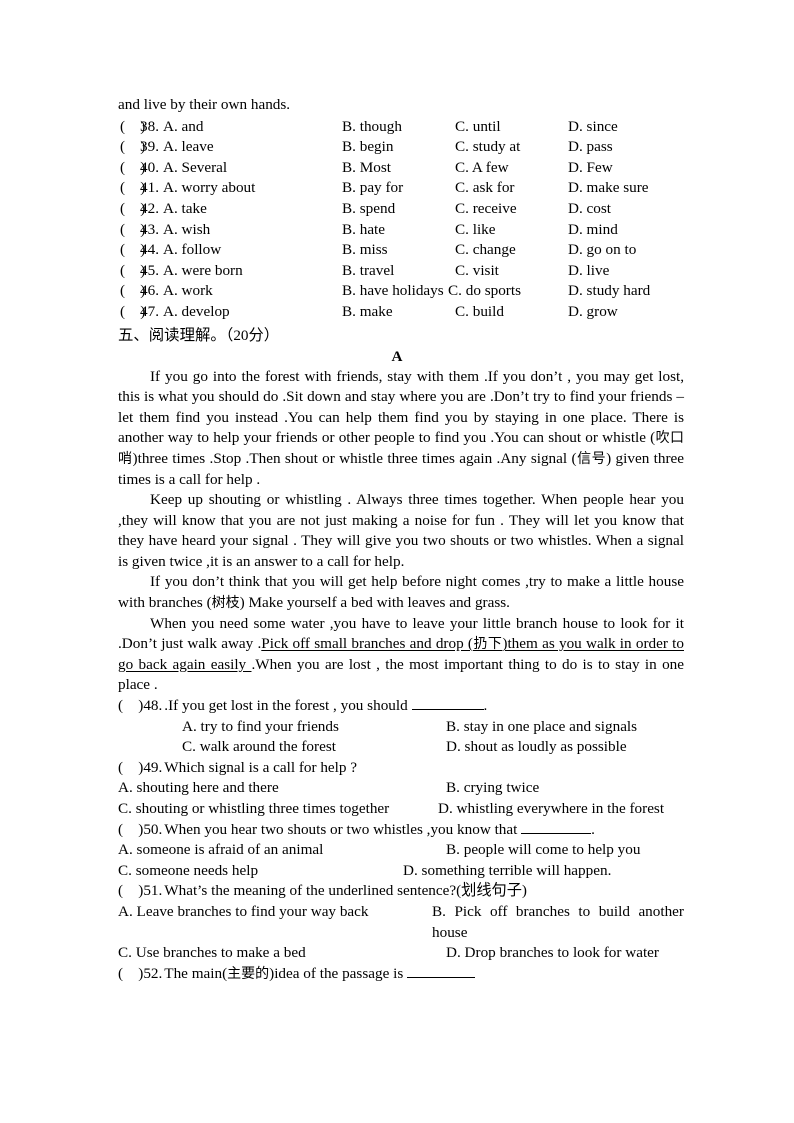 This screenshot has width=794, height=1123. Describe the element at coordinates (536, 747) in the screenshot. I see `option-d: D. shout as loudly as possible` at that location.